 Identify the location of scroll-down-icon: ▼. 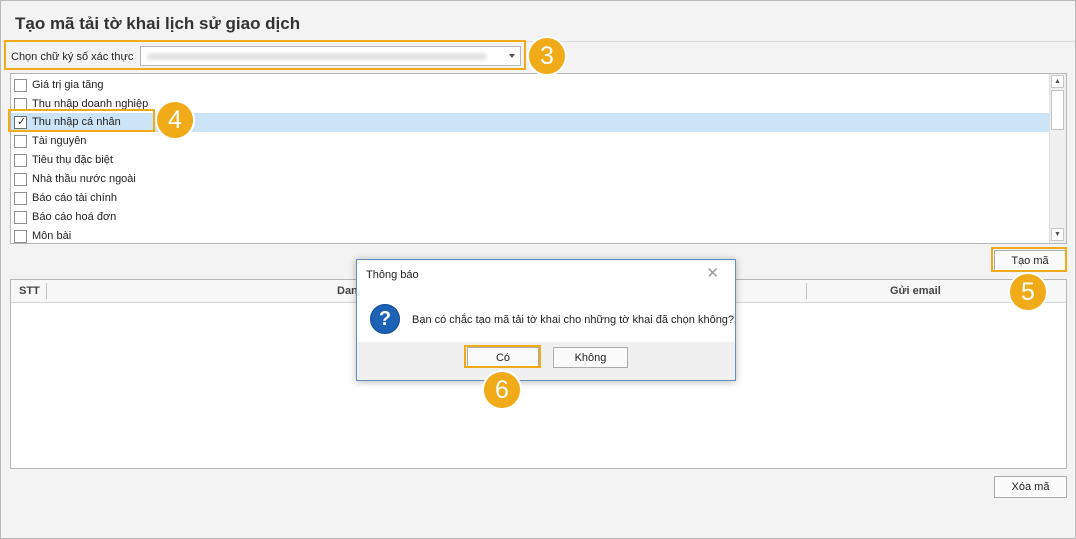
(1057, 234).